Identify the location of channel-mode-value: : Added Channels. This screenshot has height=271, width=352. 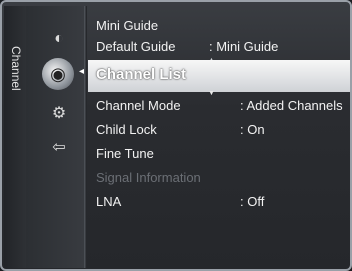
(291, 105).